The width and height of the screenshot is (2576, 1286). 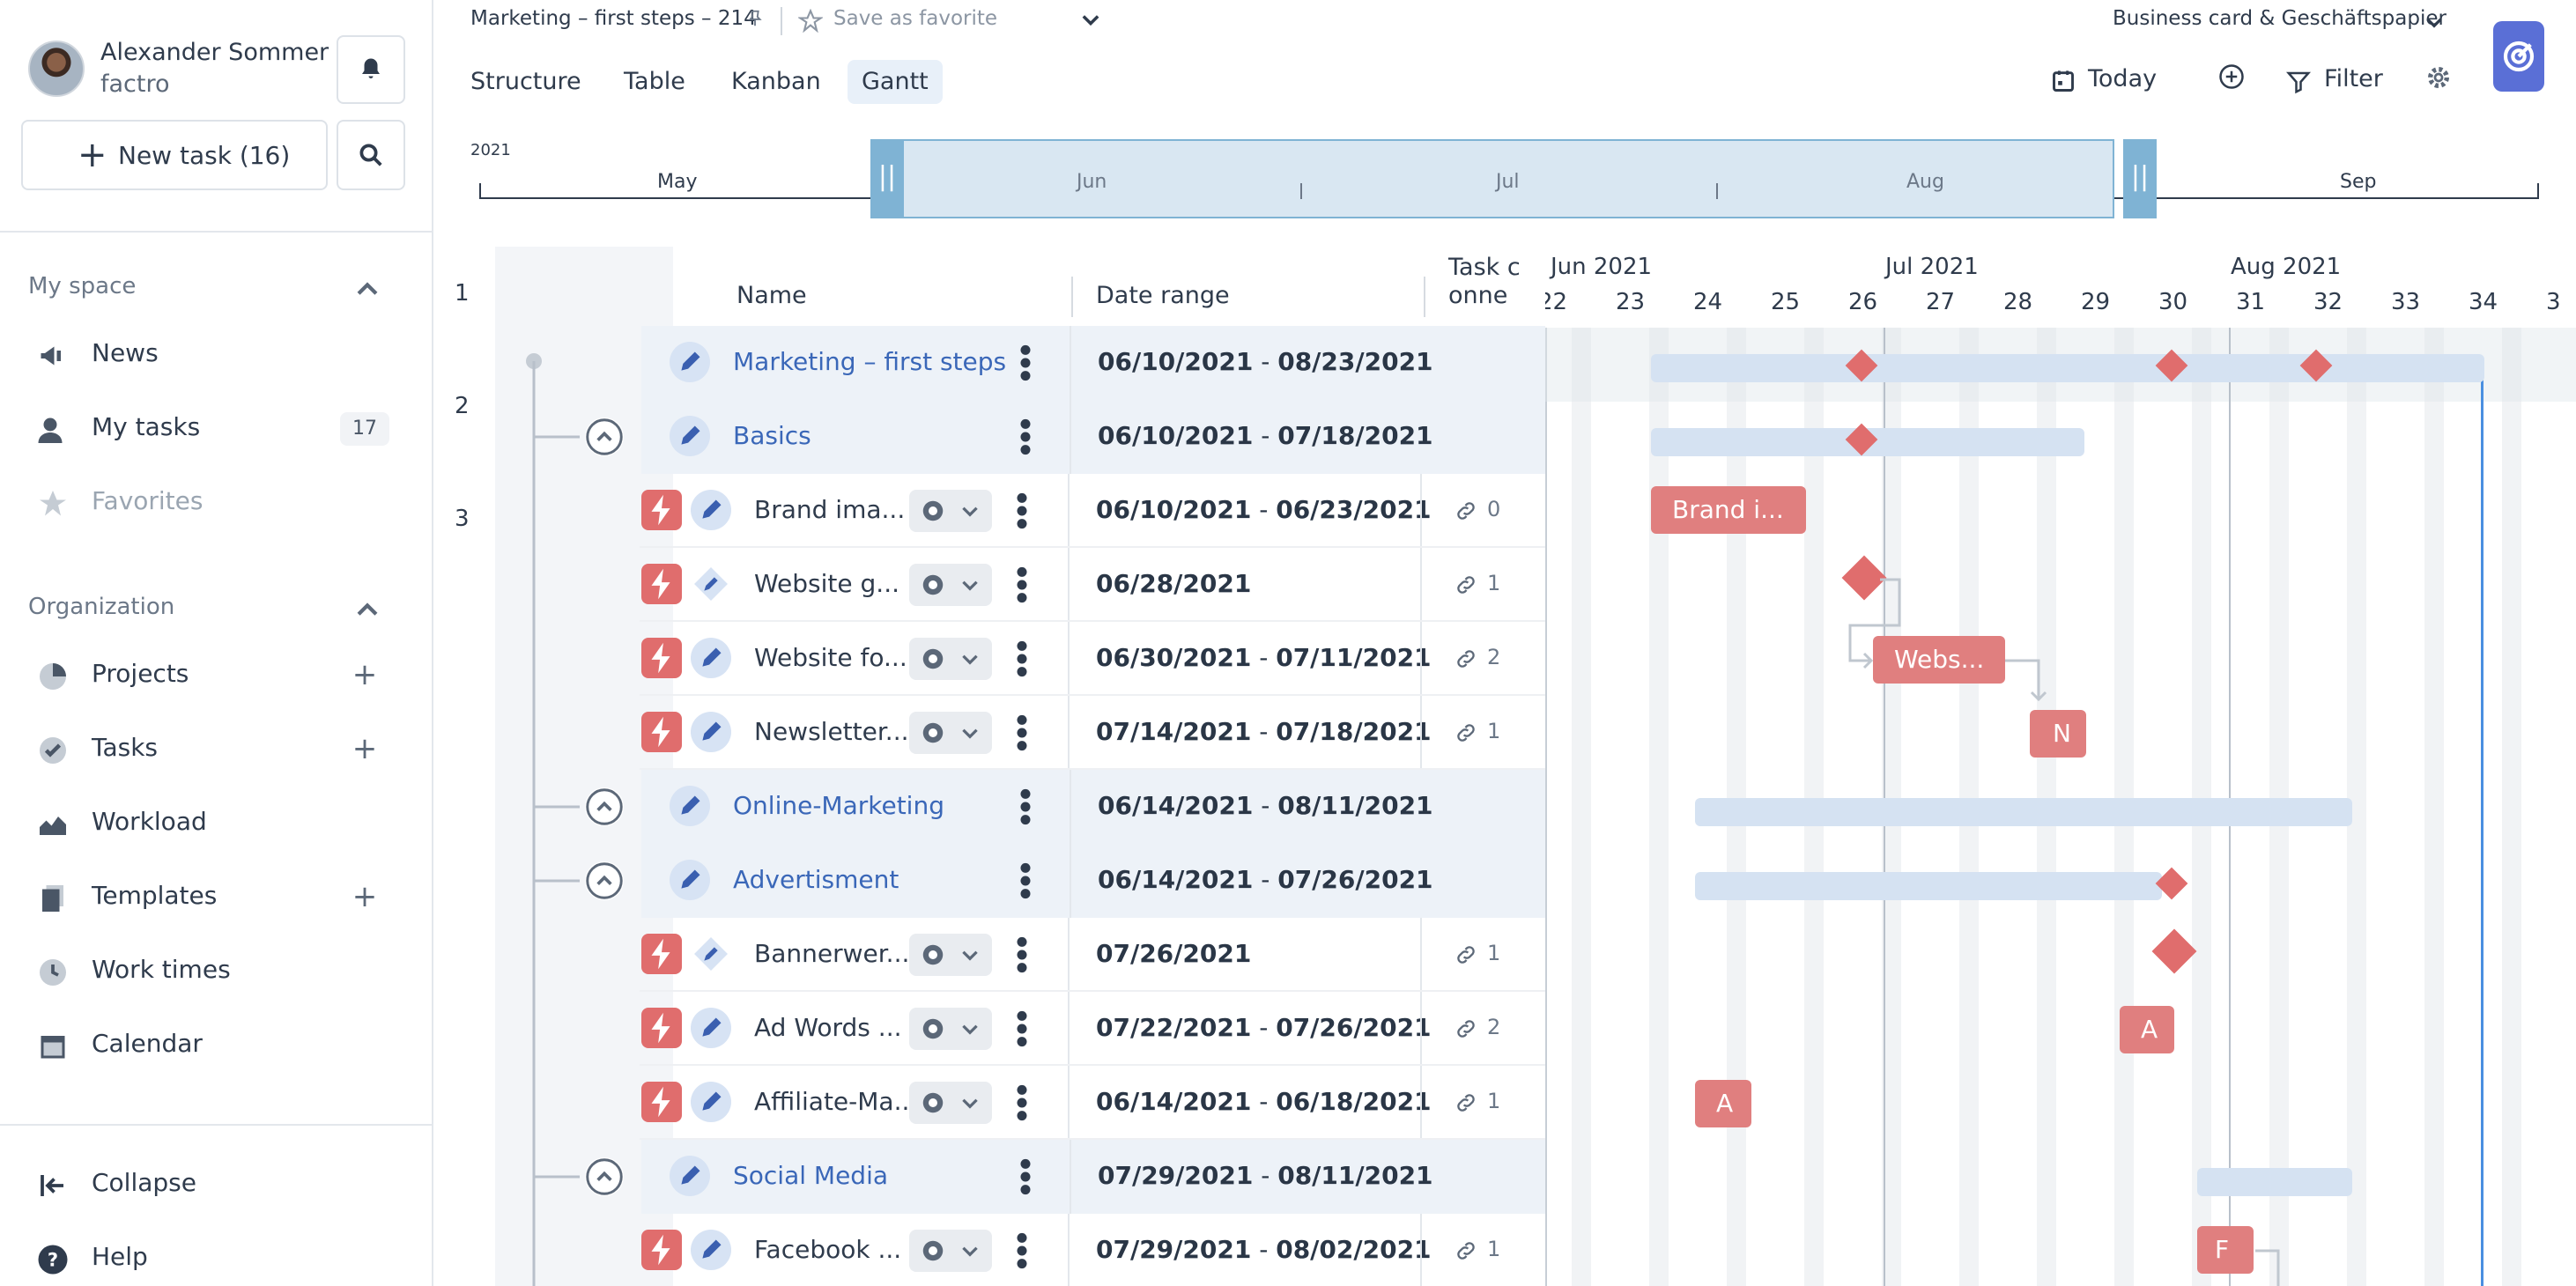 I want to click on new-task-button: + New task (16), so click(x=174, y=155).